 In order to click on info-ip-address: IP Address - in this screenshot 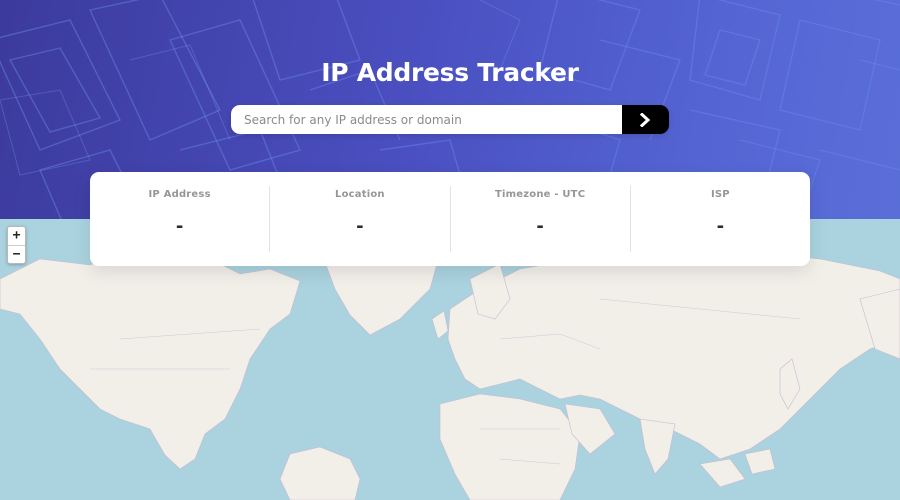, I will do `click(180, 219)`.